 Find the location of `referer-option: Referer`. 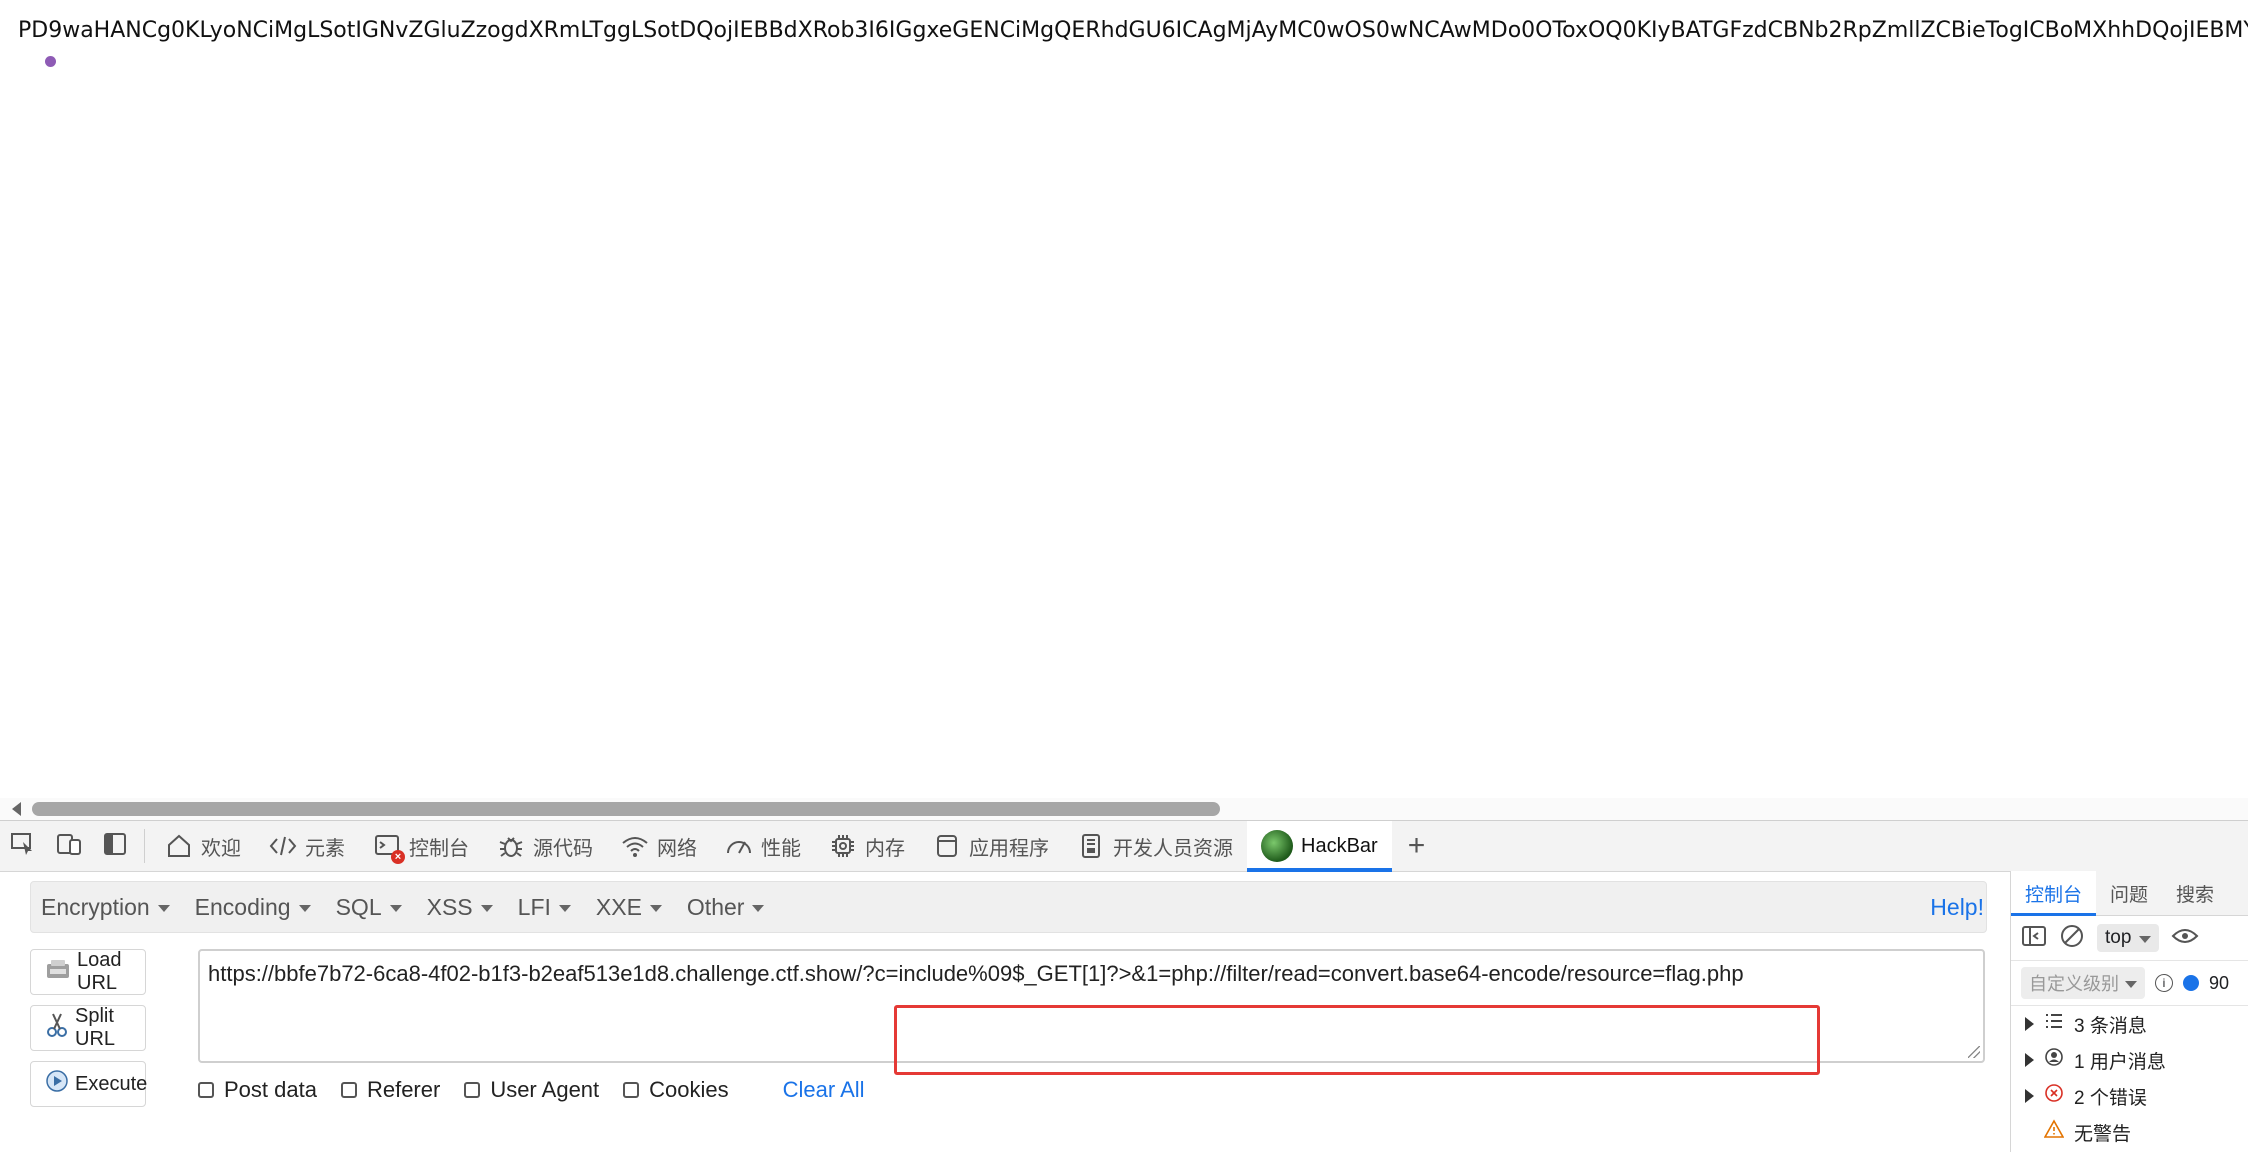

referer-option: Referer is located at coordinates (390, 1090).